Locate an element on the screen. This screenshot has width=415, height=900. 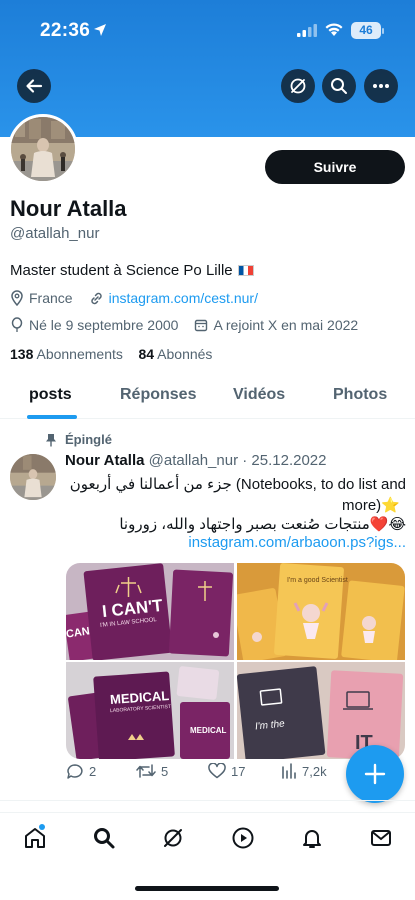
views-count: 7,2k is located at coordinates (314, 771).